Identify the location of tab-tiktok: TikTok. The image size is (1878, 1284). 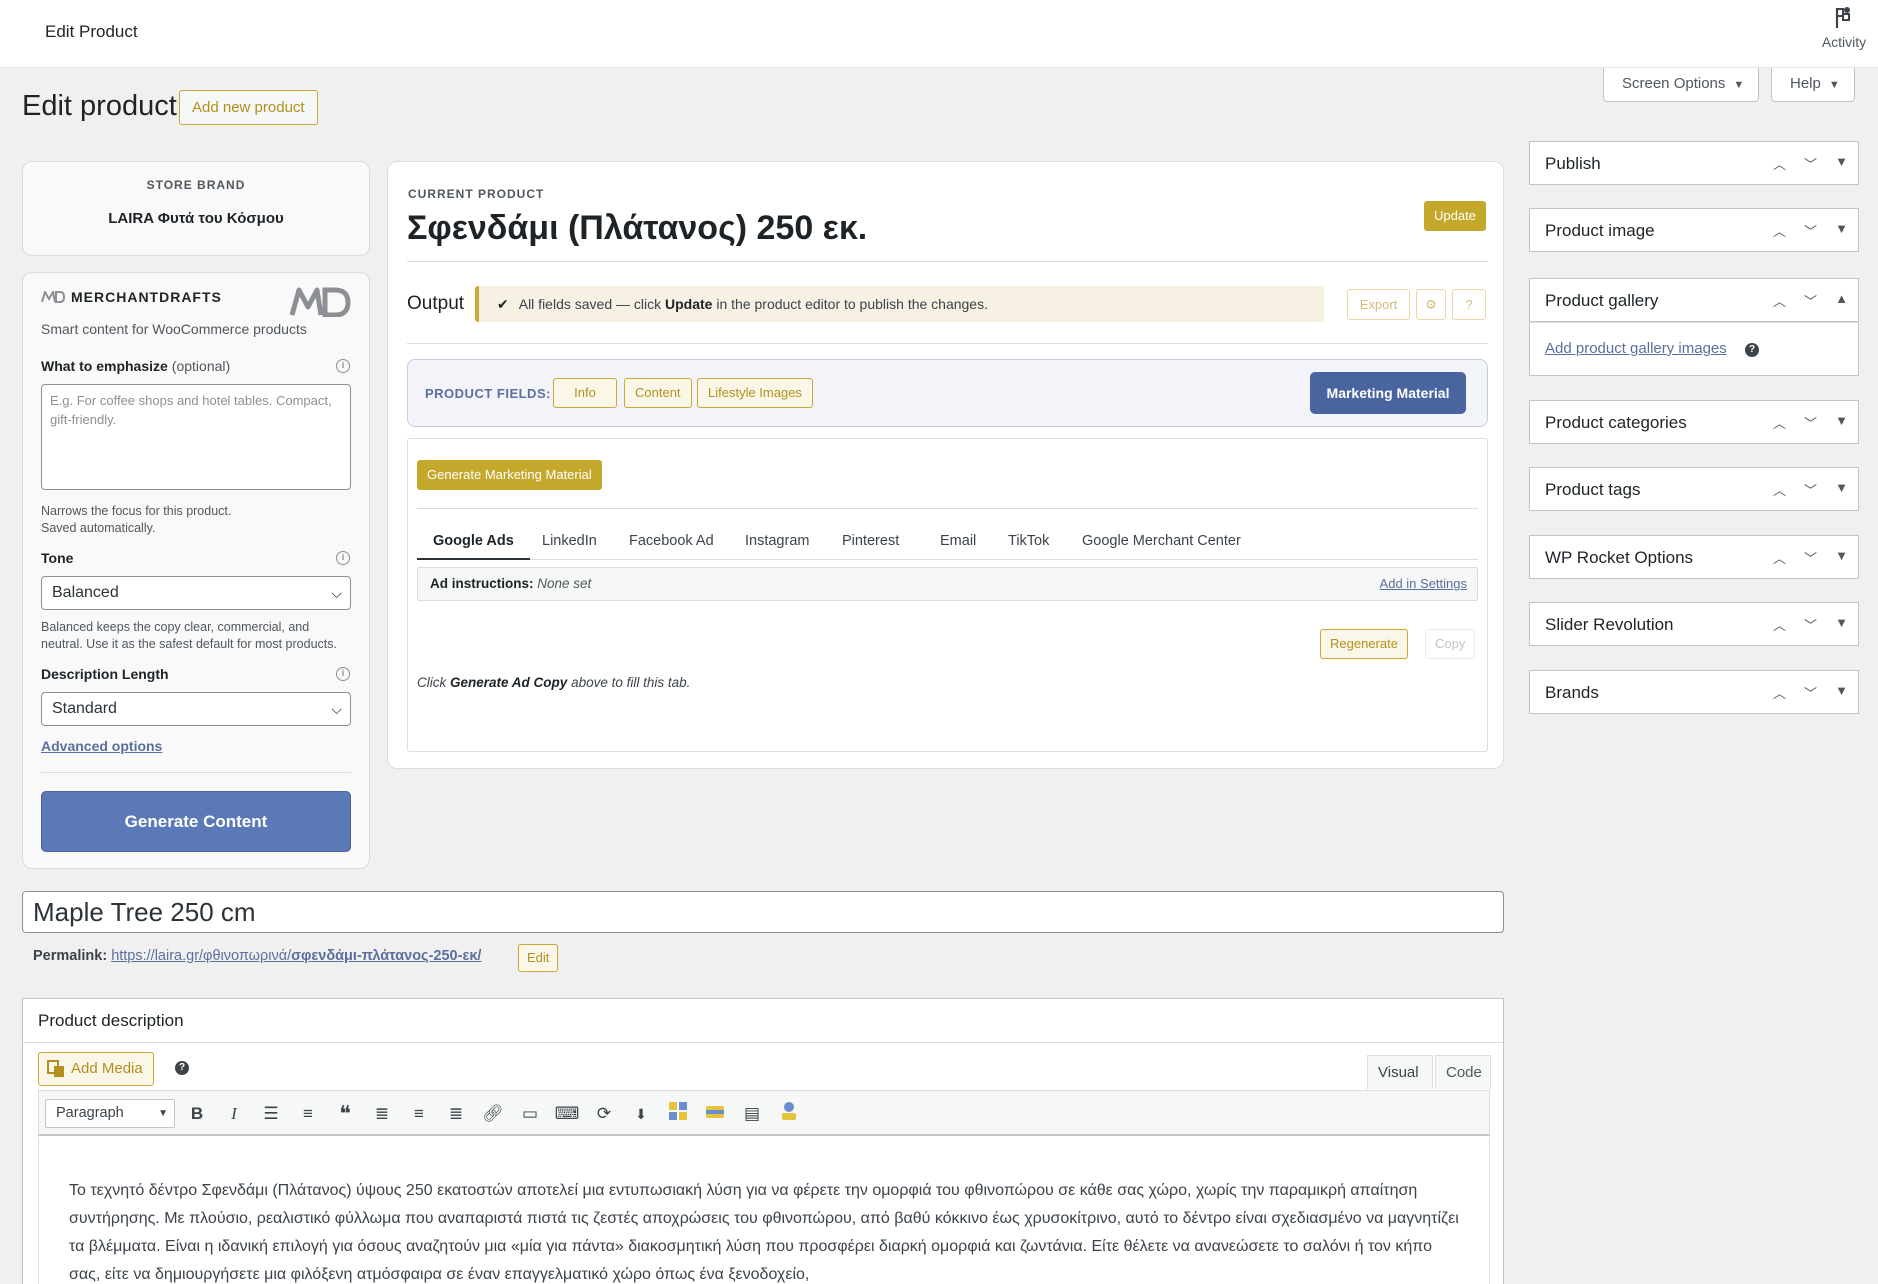
(1028, 544).